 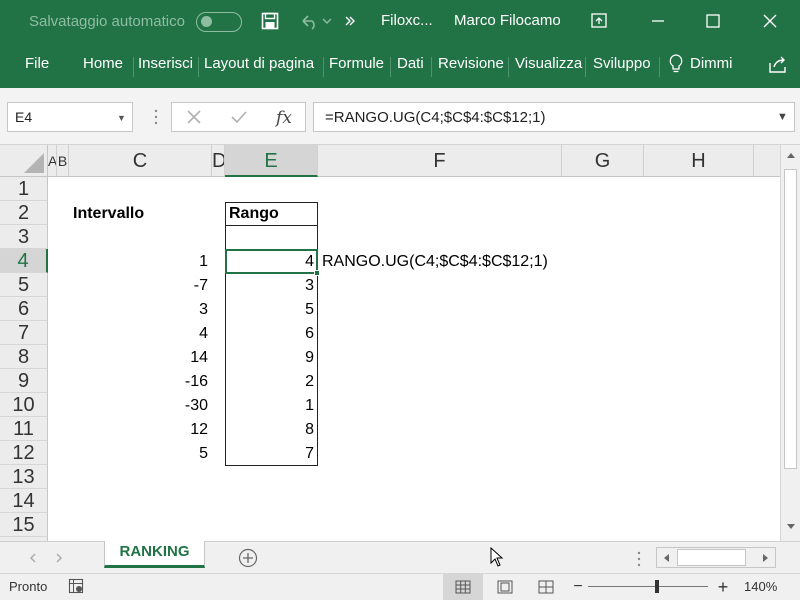 What do you see at coordinates (63, 161) in the screenshot?
I see `column-header-b: B` at bounding box center [63, 161].